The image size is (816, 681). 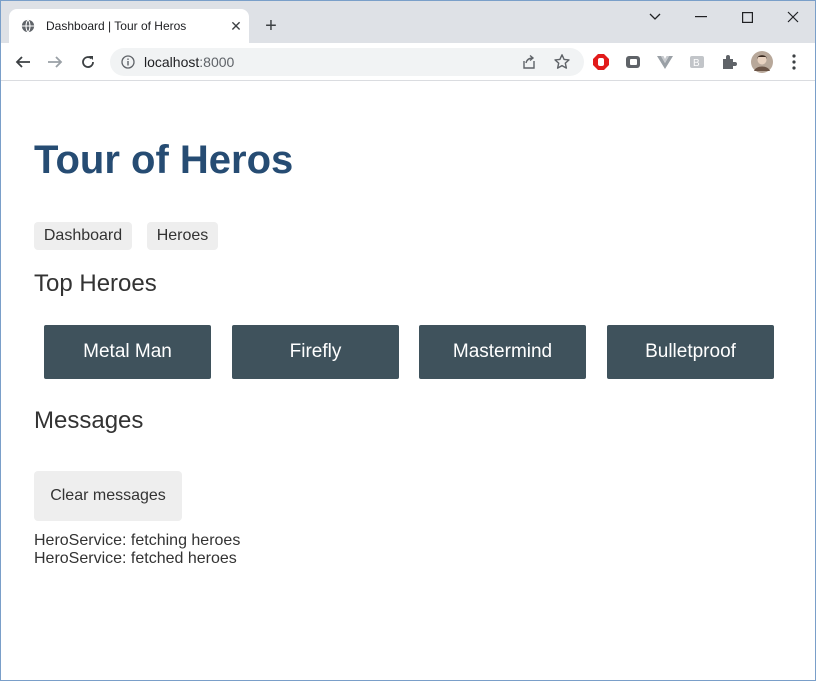 I want to click on info-icon, so click(x=128, y=62).